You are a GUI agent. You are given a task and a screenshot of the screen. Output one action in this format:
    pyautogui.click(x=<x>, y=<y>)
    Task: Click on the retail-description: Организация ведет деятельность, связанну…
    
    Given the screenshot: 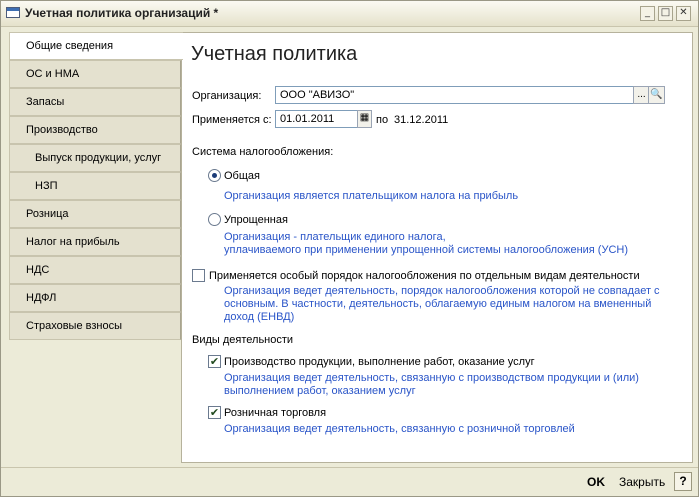 What is the action you would take?
    pyautogui.click(x=399, y=429)
    